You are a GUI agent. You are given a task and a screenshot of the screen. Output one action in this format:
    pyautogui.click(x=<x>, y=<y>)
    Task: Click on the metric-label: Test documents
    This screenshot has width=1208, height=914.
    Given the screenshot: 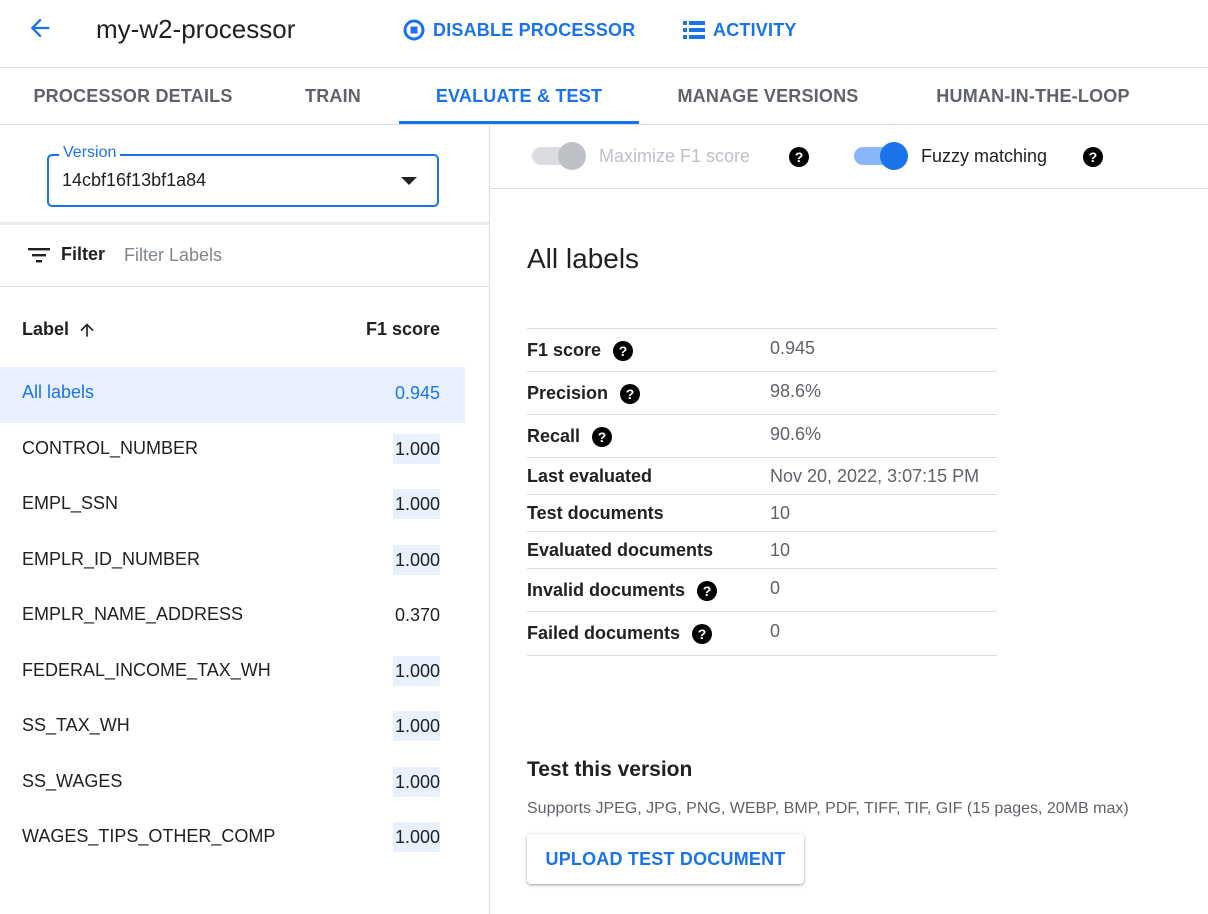 What is the action you would take?
    pyautogui.click(x=595, y=513)
    